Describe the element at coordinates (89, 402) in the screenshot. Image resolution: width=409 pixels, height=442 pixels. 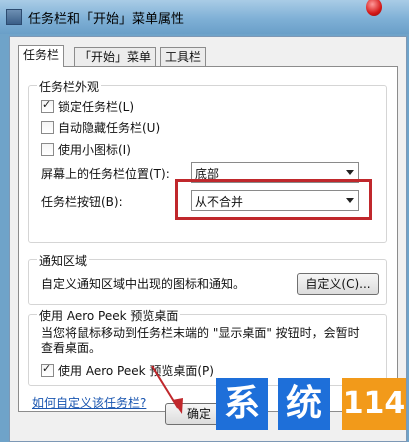
I see `help-link: 如何自定义该任务栏?` at that location.